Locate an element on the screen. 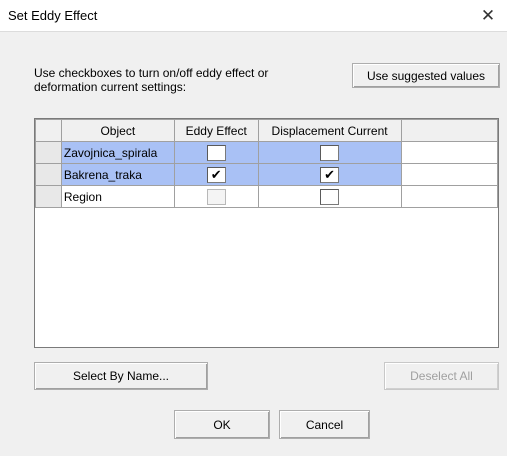 The height and width of the screenshot is (456, 507). deselect-all-button: Deselect All is located at coordinates (441, 376).